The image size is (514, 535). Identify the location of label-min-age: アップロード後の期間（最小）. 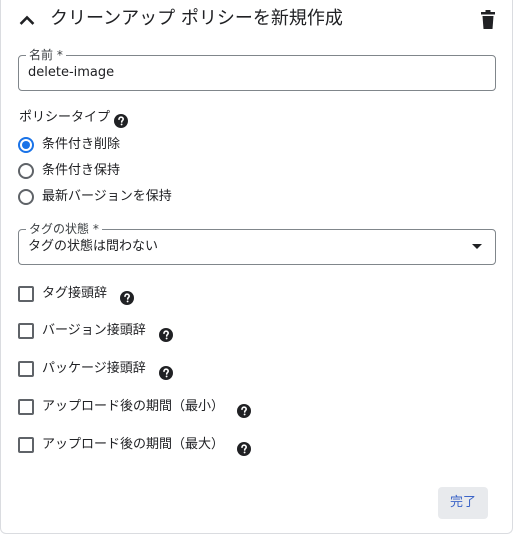
(133, 406).